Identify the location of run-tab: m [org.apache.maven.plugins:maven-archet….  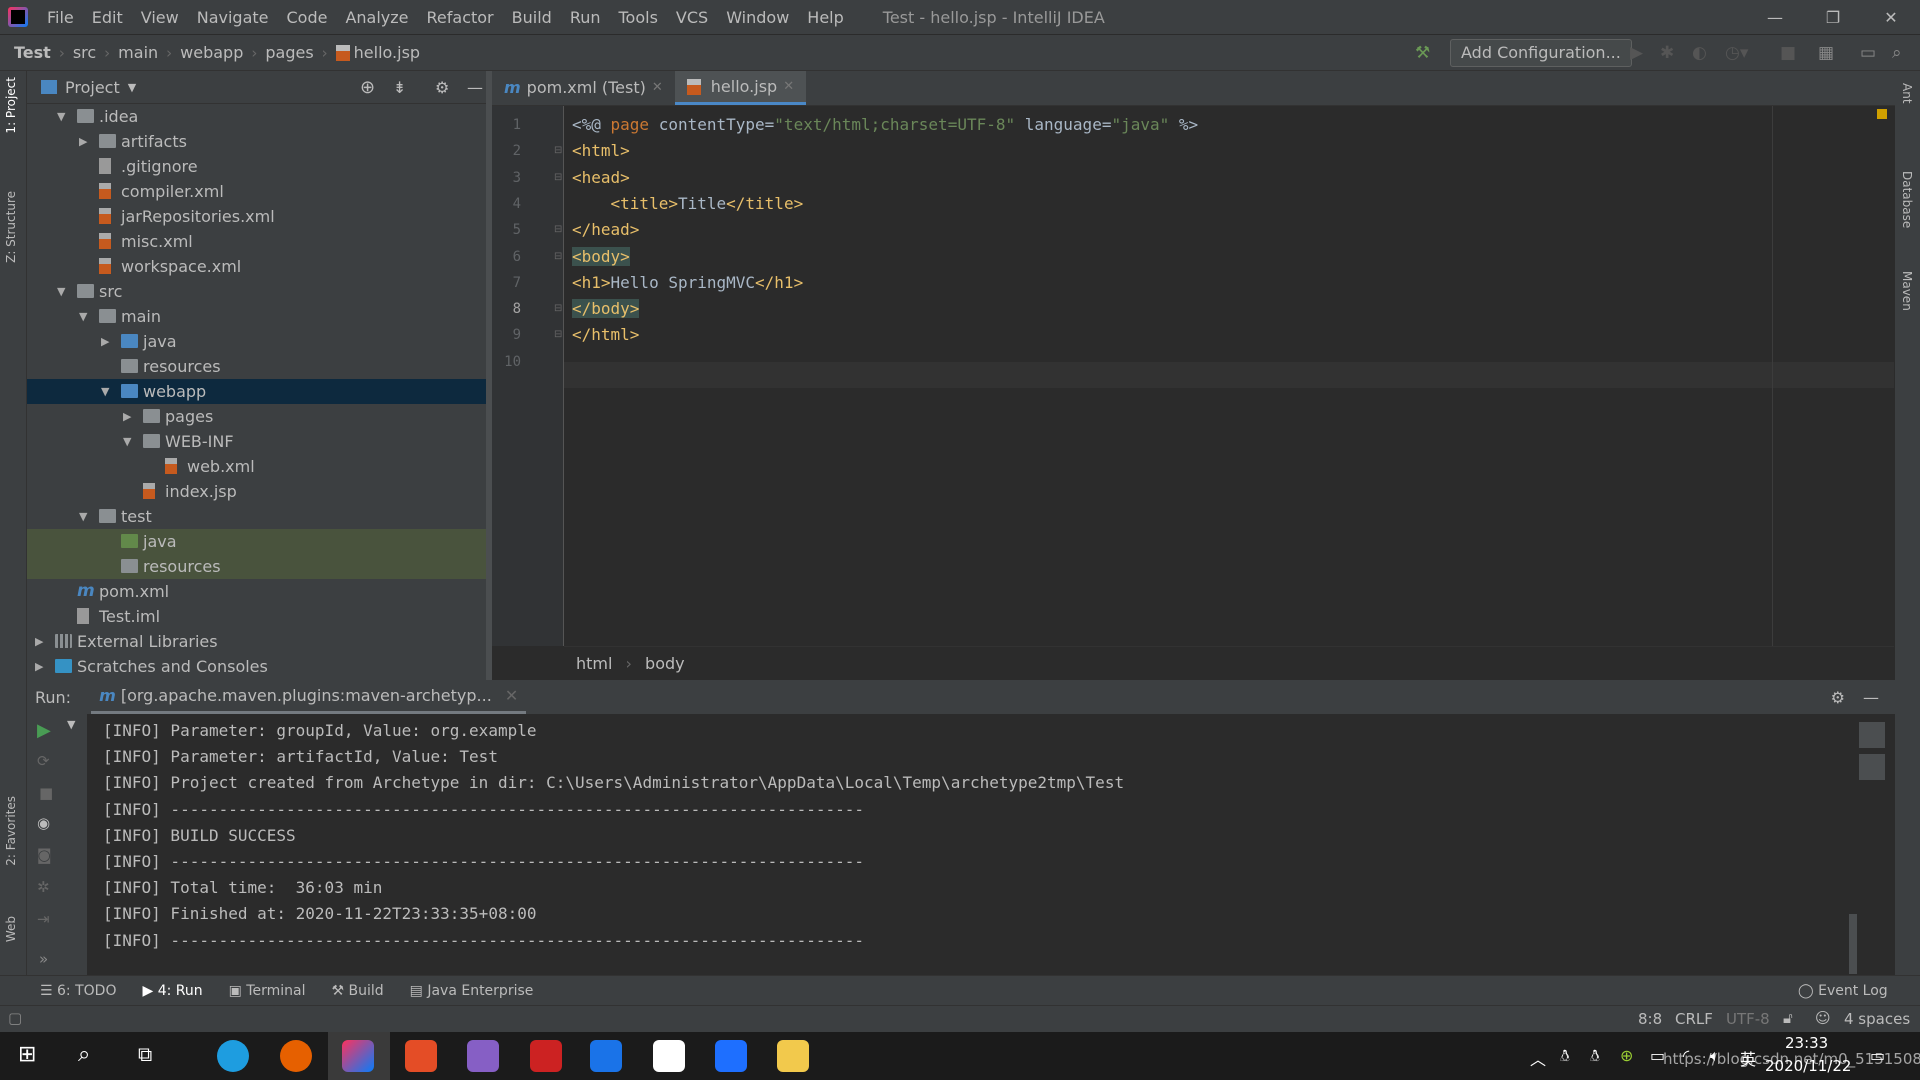
(309, 697).